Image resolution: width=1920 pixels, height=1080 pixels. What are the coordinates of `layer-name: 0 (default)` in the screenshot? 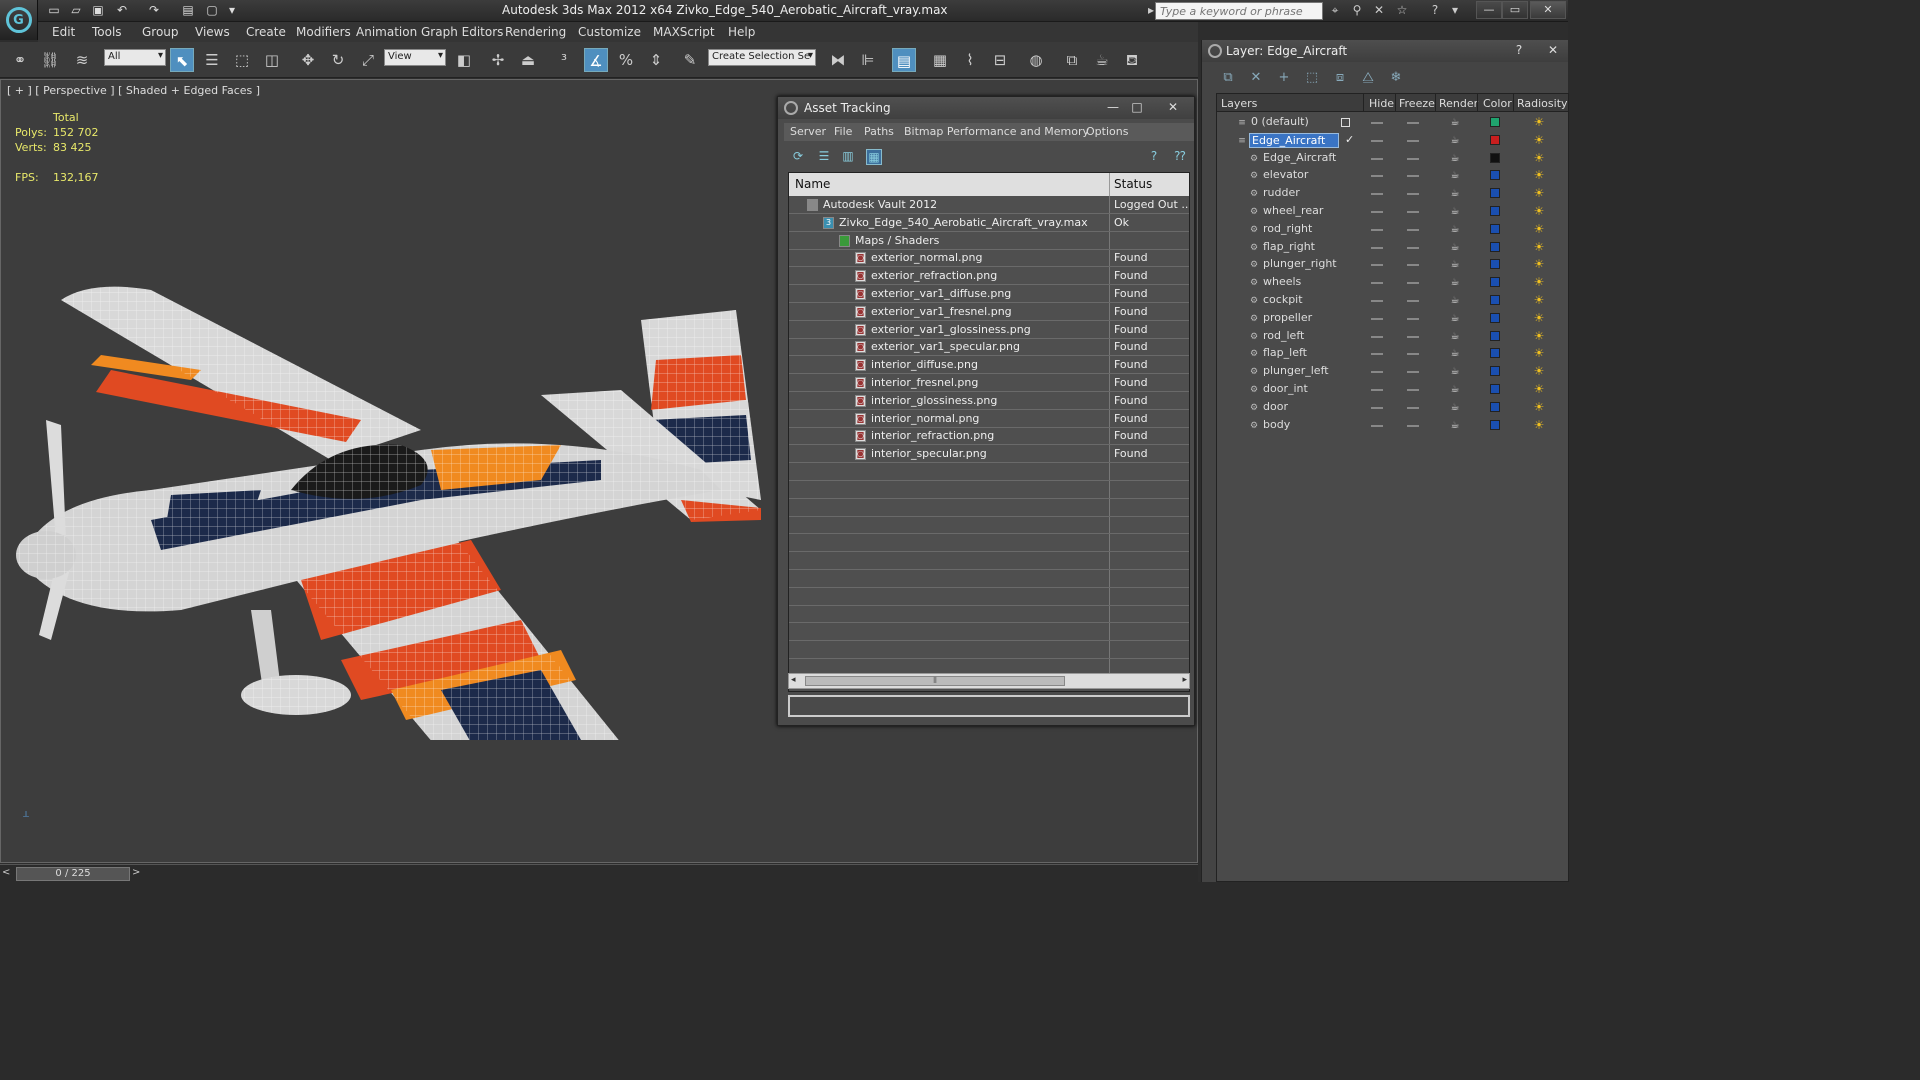 It's located at (1280, 121).